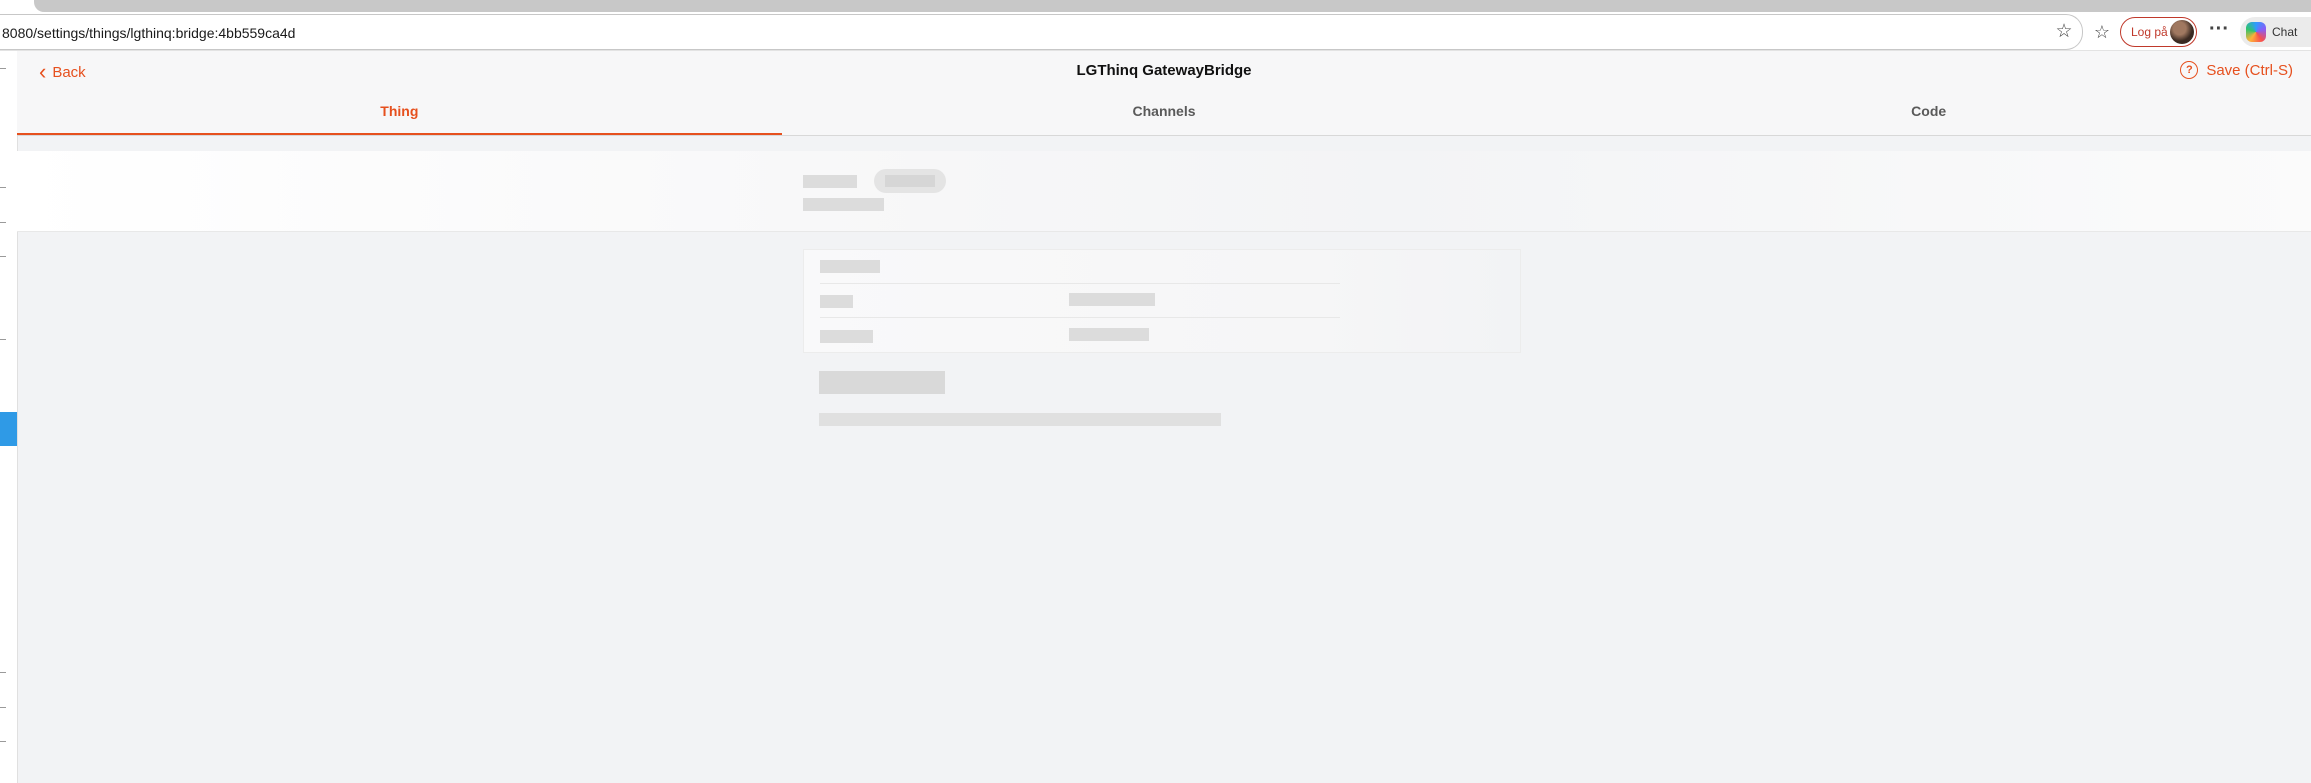  I want to click on skeleton-description, so click(1020, 419).